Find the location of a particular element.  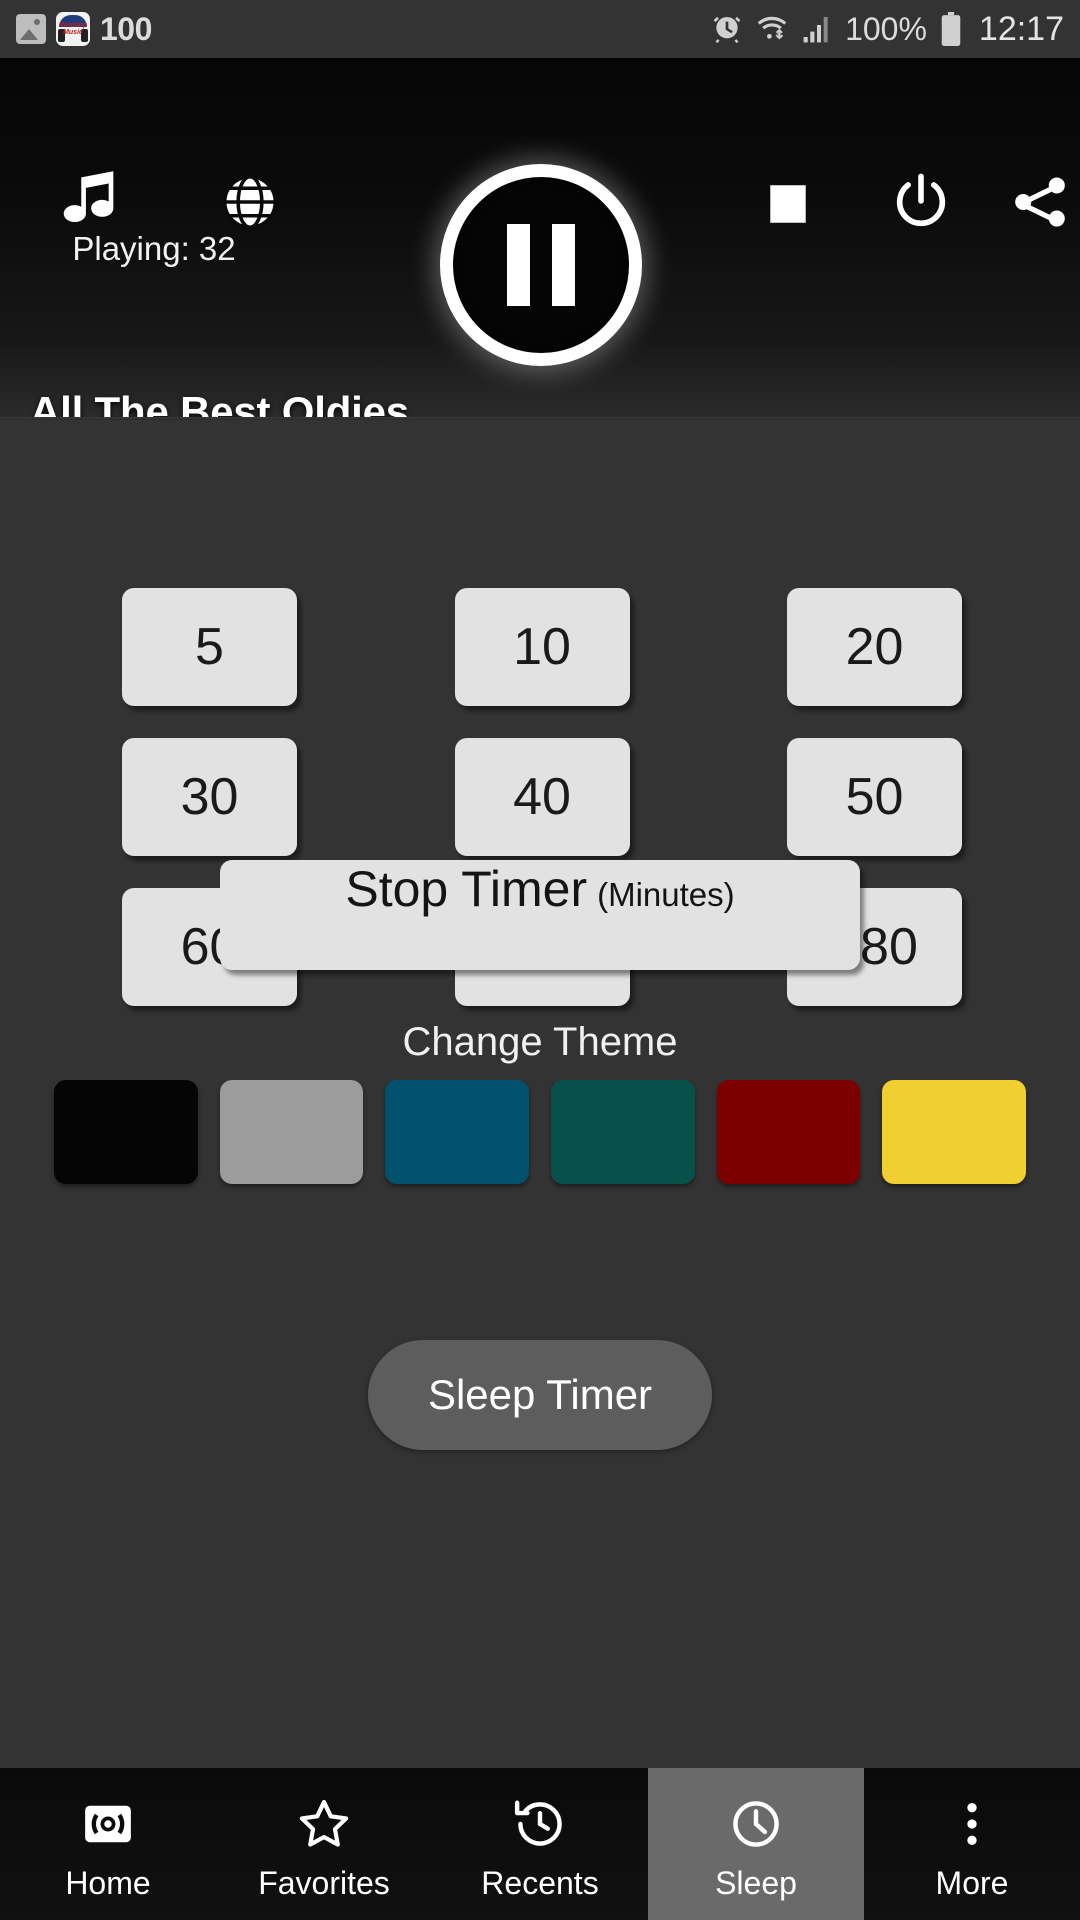

gallery-icon is located at coordinates (31, 29).